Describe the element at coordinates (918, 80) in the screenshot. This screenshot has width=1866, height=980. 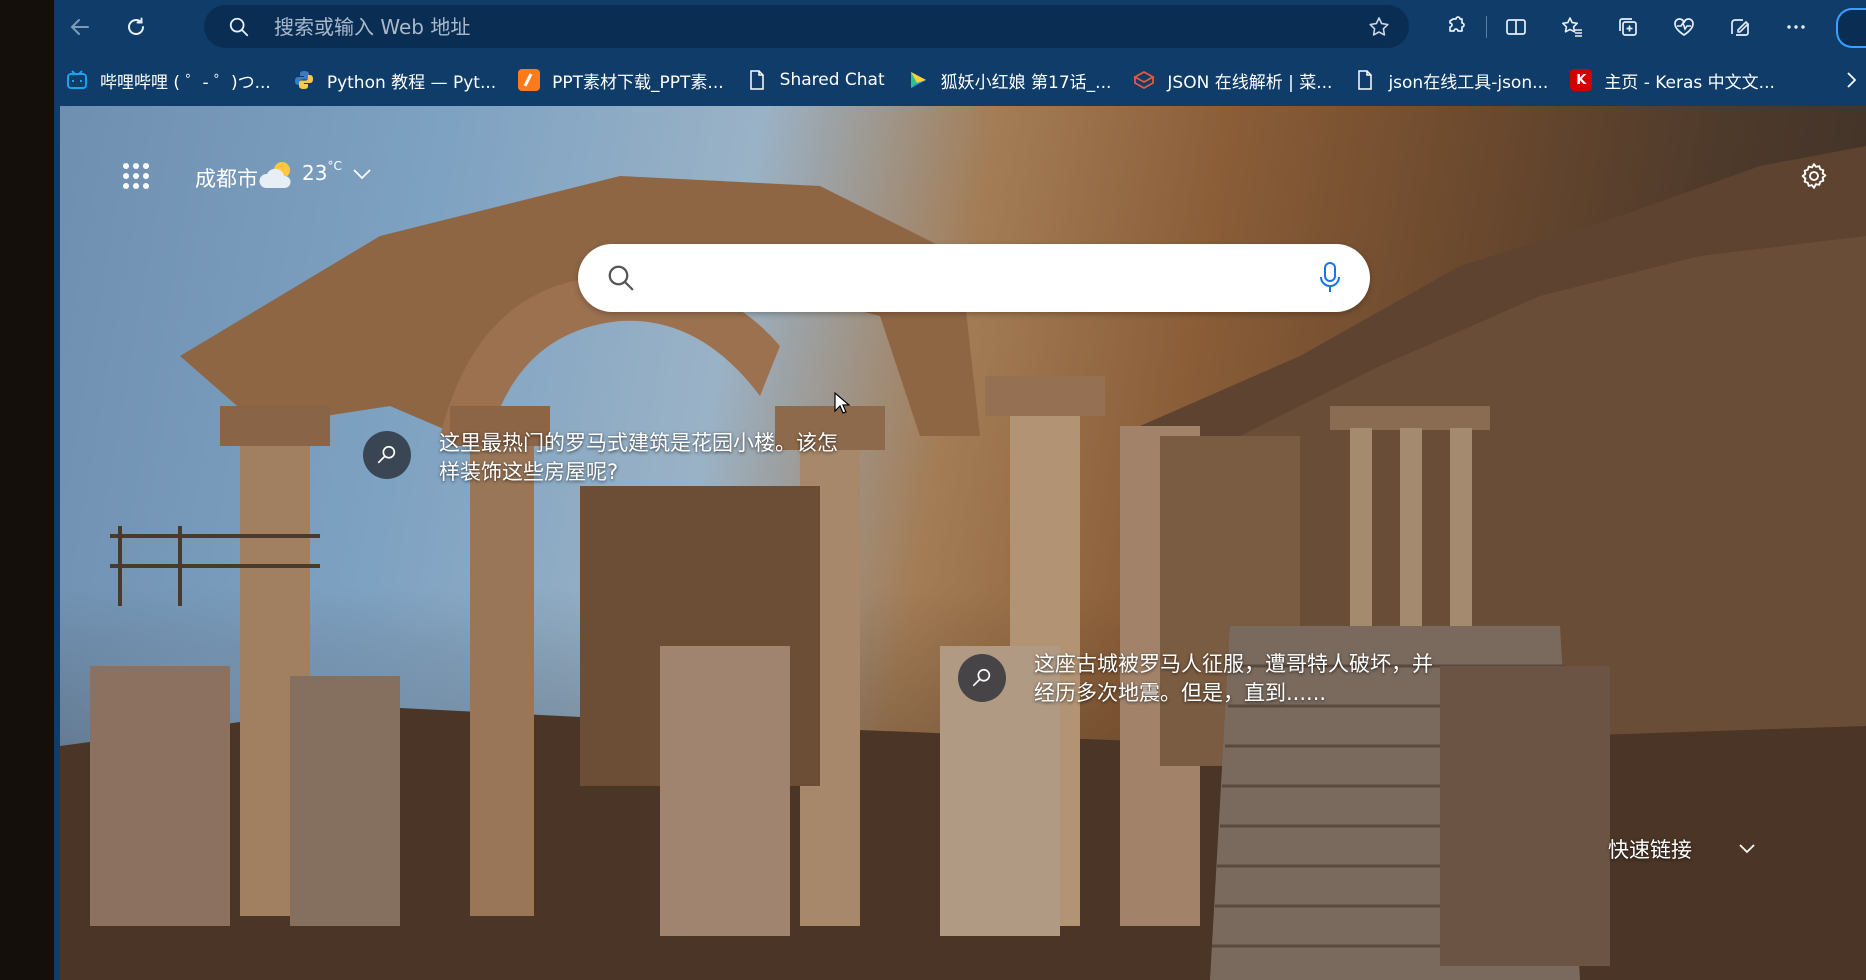
I see `play-icon` at that location.